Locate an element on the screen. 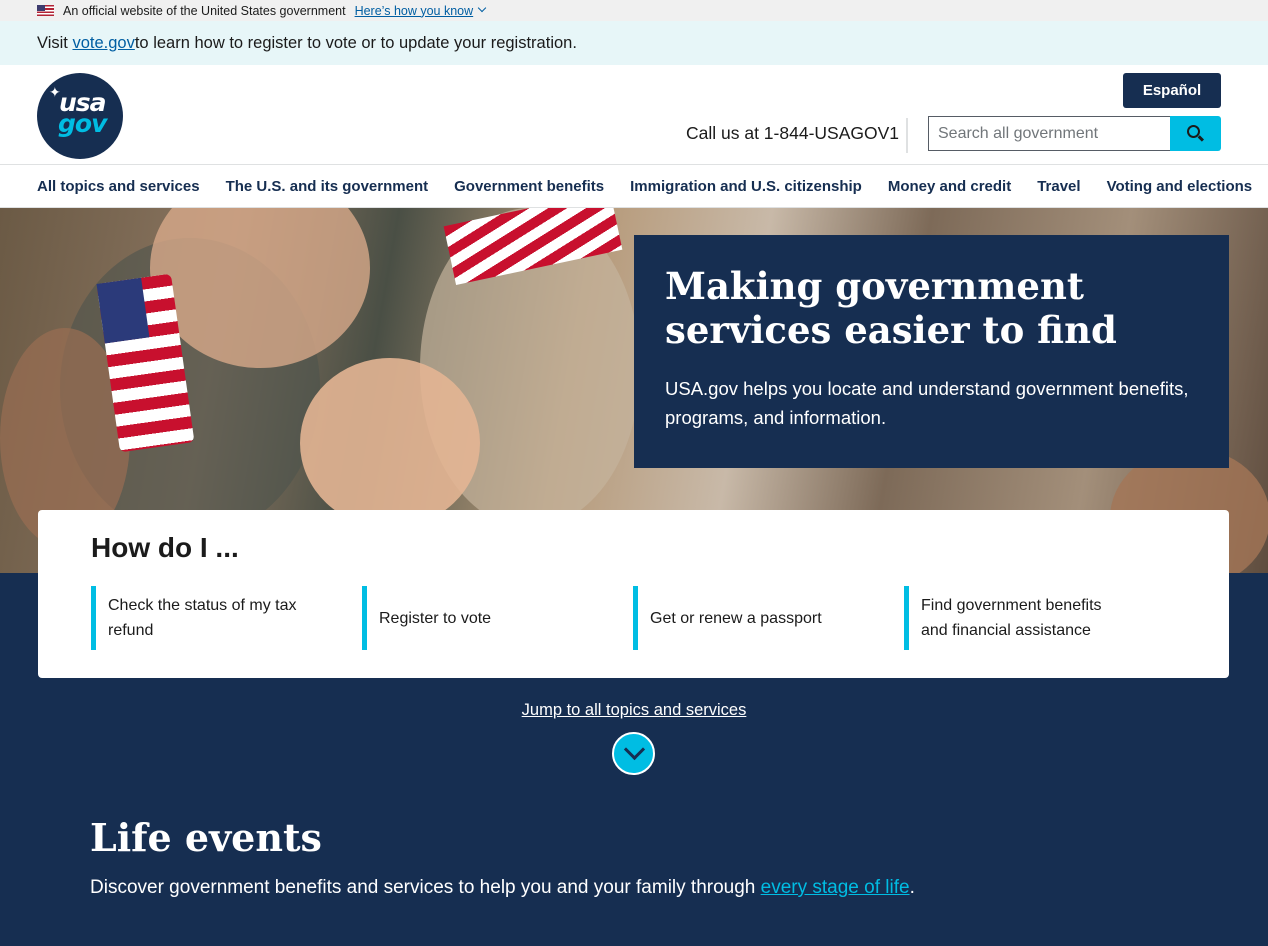  usagov-logo: ✦ usa gov is located at coordinates (80, 116).